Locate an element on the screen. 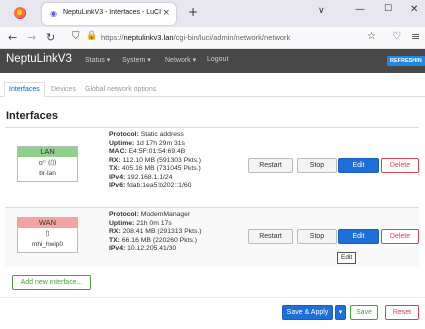 This screenshot has height=329, width=425. modem-icon: ⩇ is located at coordinates (47, 234).